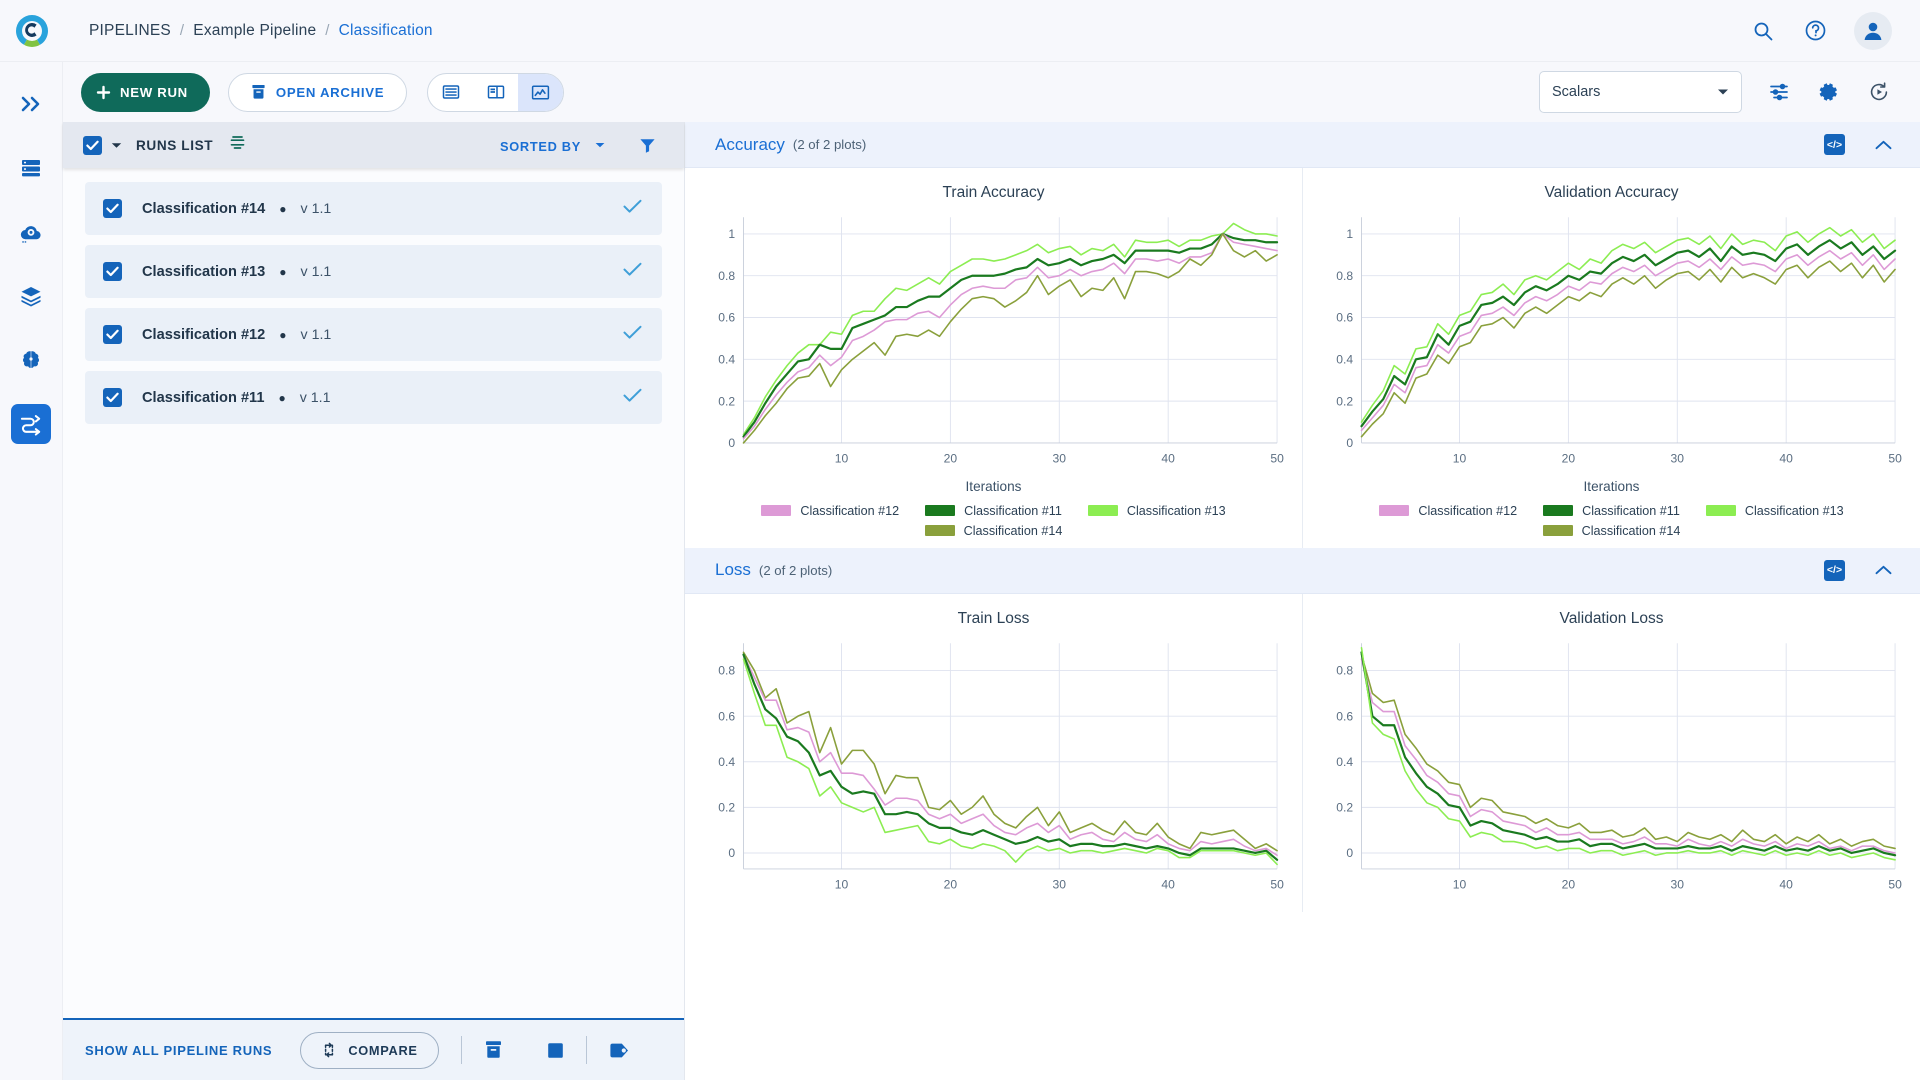  What do you see at coordinates (1879, 92) in the screenshot?
I see `auto-refresh-icon` at bounding box center [1879, 92].